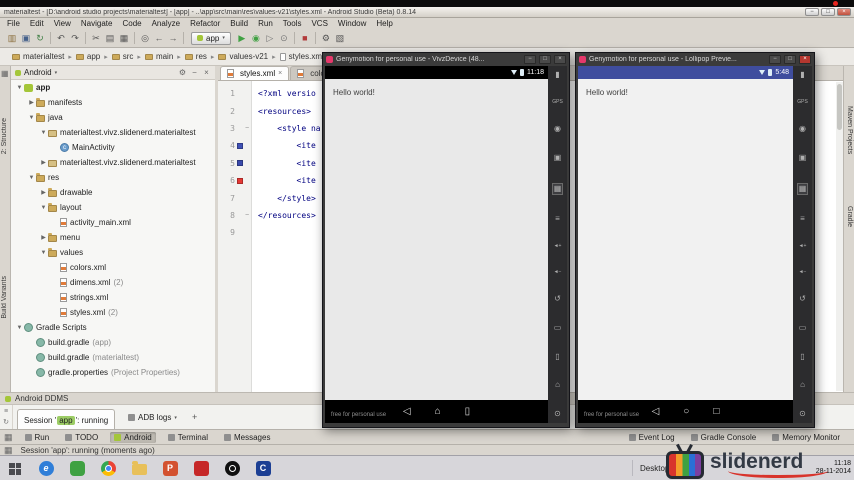  I want to click on tree-row-menu: ▶ menu, so click(113, 237).